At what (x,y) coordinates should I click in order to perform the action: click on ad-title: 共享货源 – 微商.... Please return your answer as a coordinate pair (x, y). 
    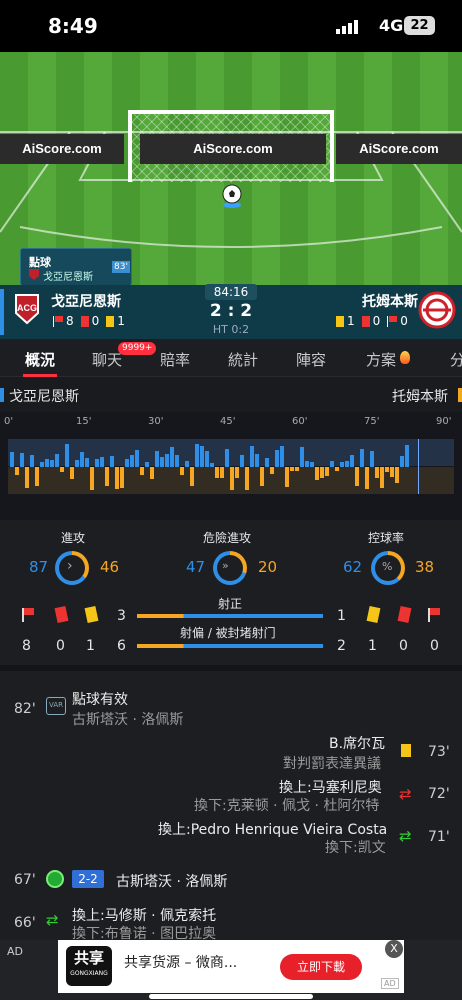
    Looking at the image, I should click on (181, 963).